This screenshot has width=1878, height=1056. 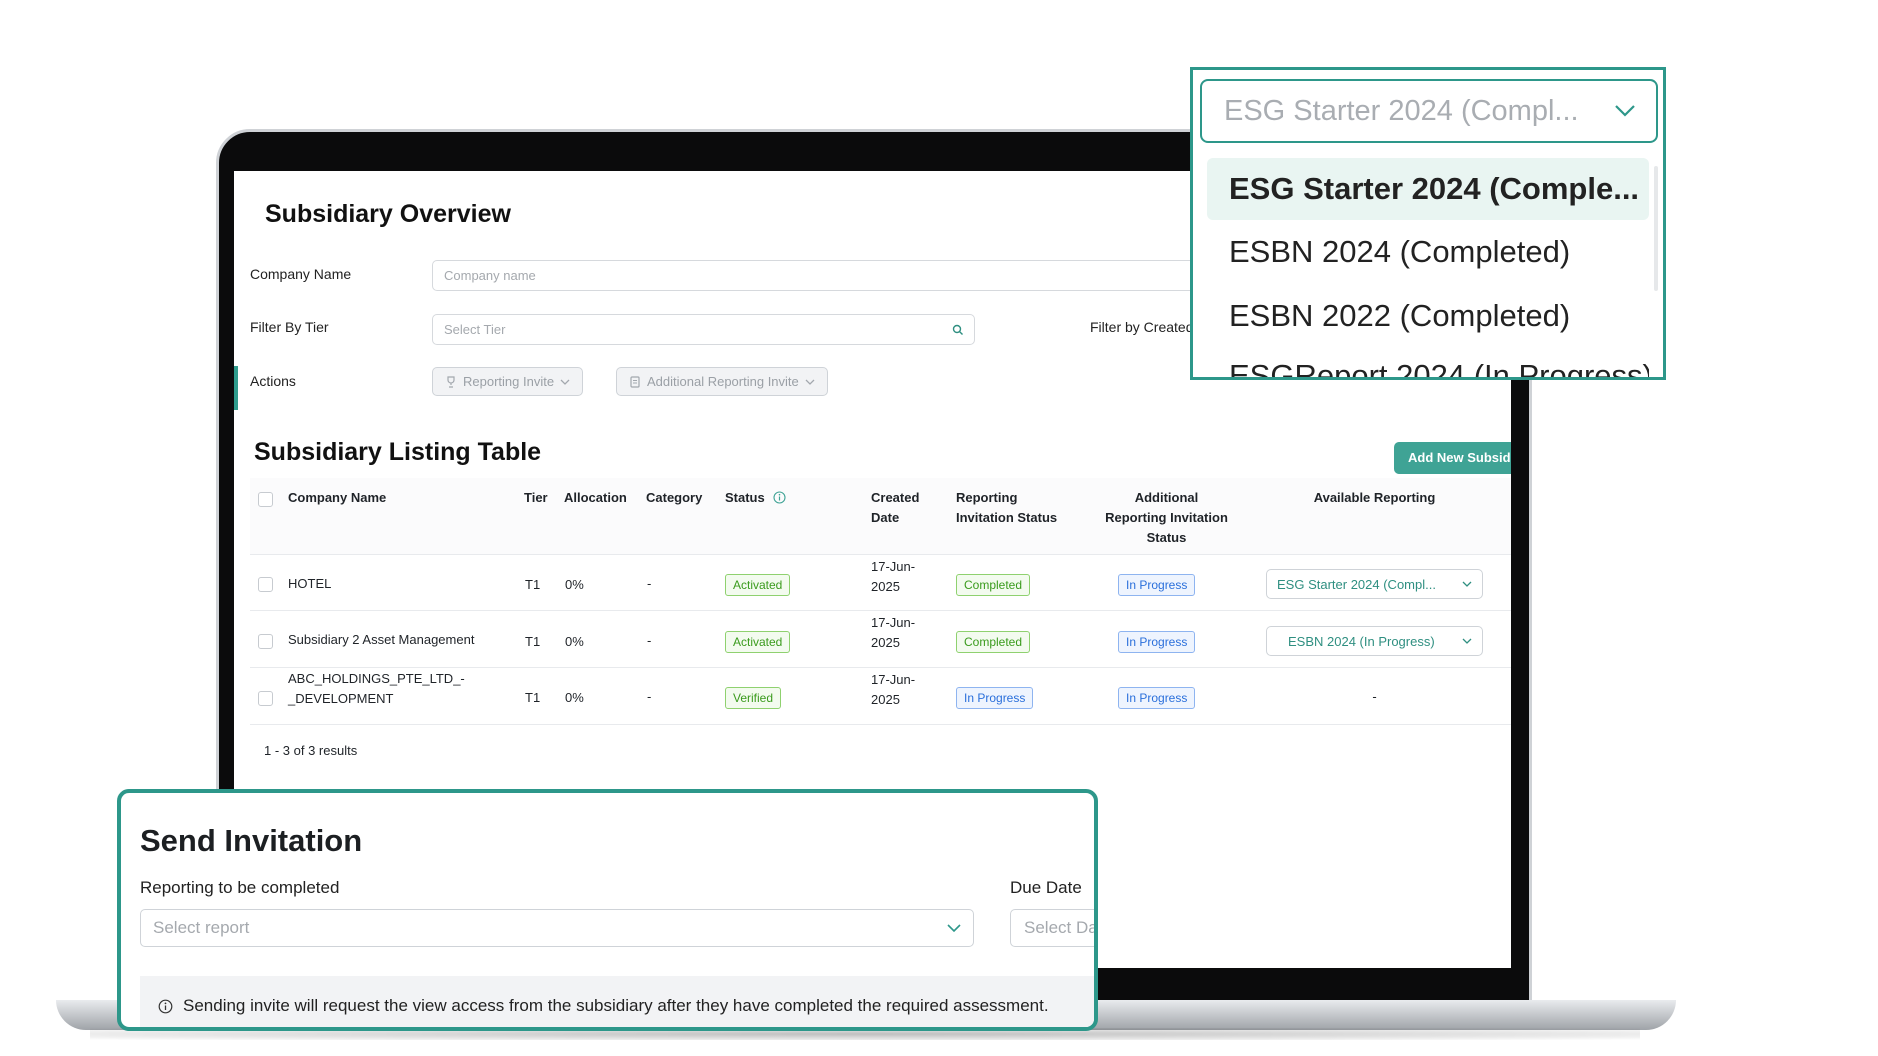 What do you see at coordinates (301, 274) in the screenshot?
I see `company-name-label: Company Name` at bounding box center [301, 274].